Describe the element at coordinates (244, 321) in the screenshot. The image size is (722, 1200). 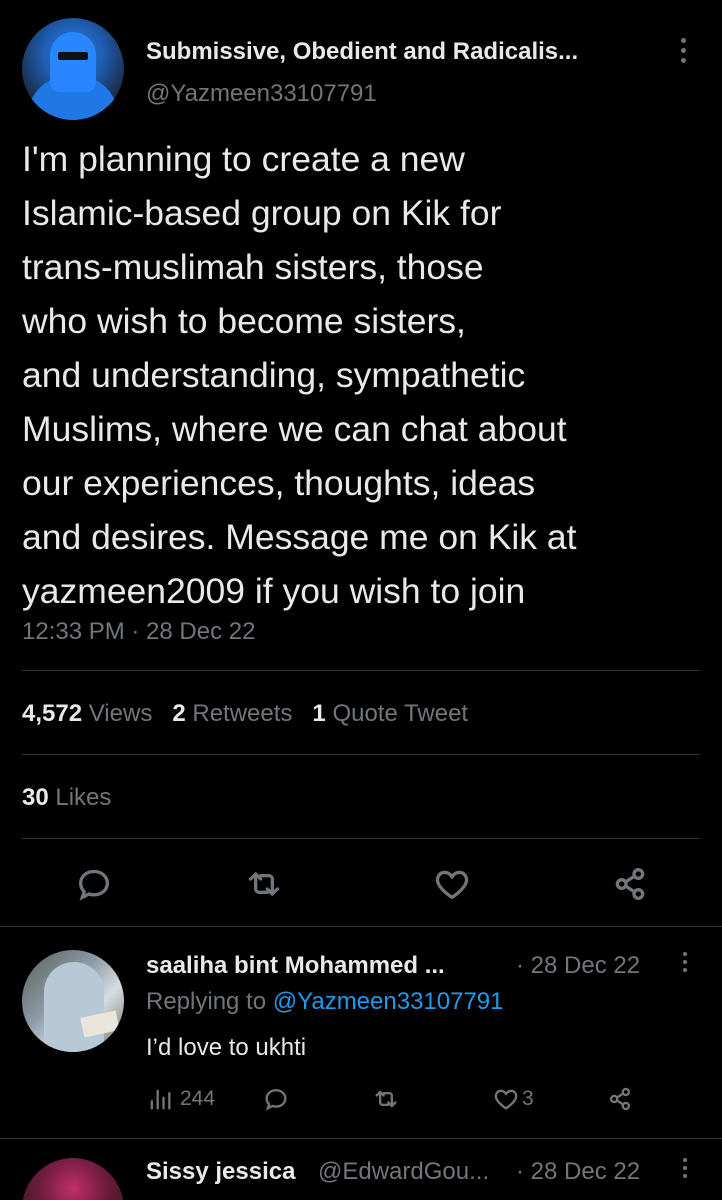
I see `tweet-text-line: who wish to become sisters,` at that location.